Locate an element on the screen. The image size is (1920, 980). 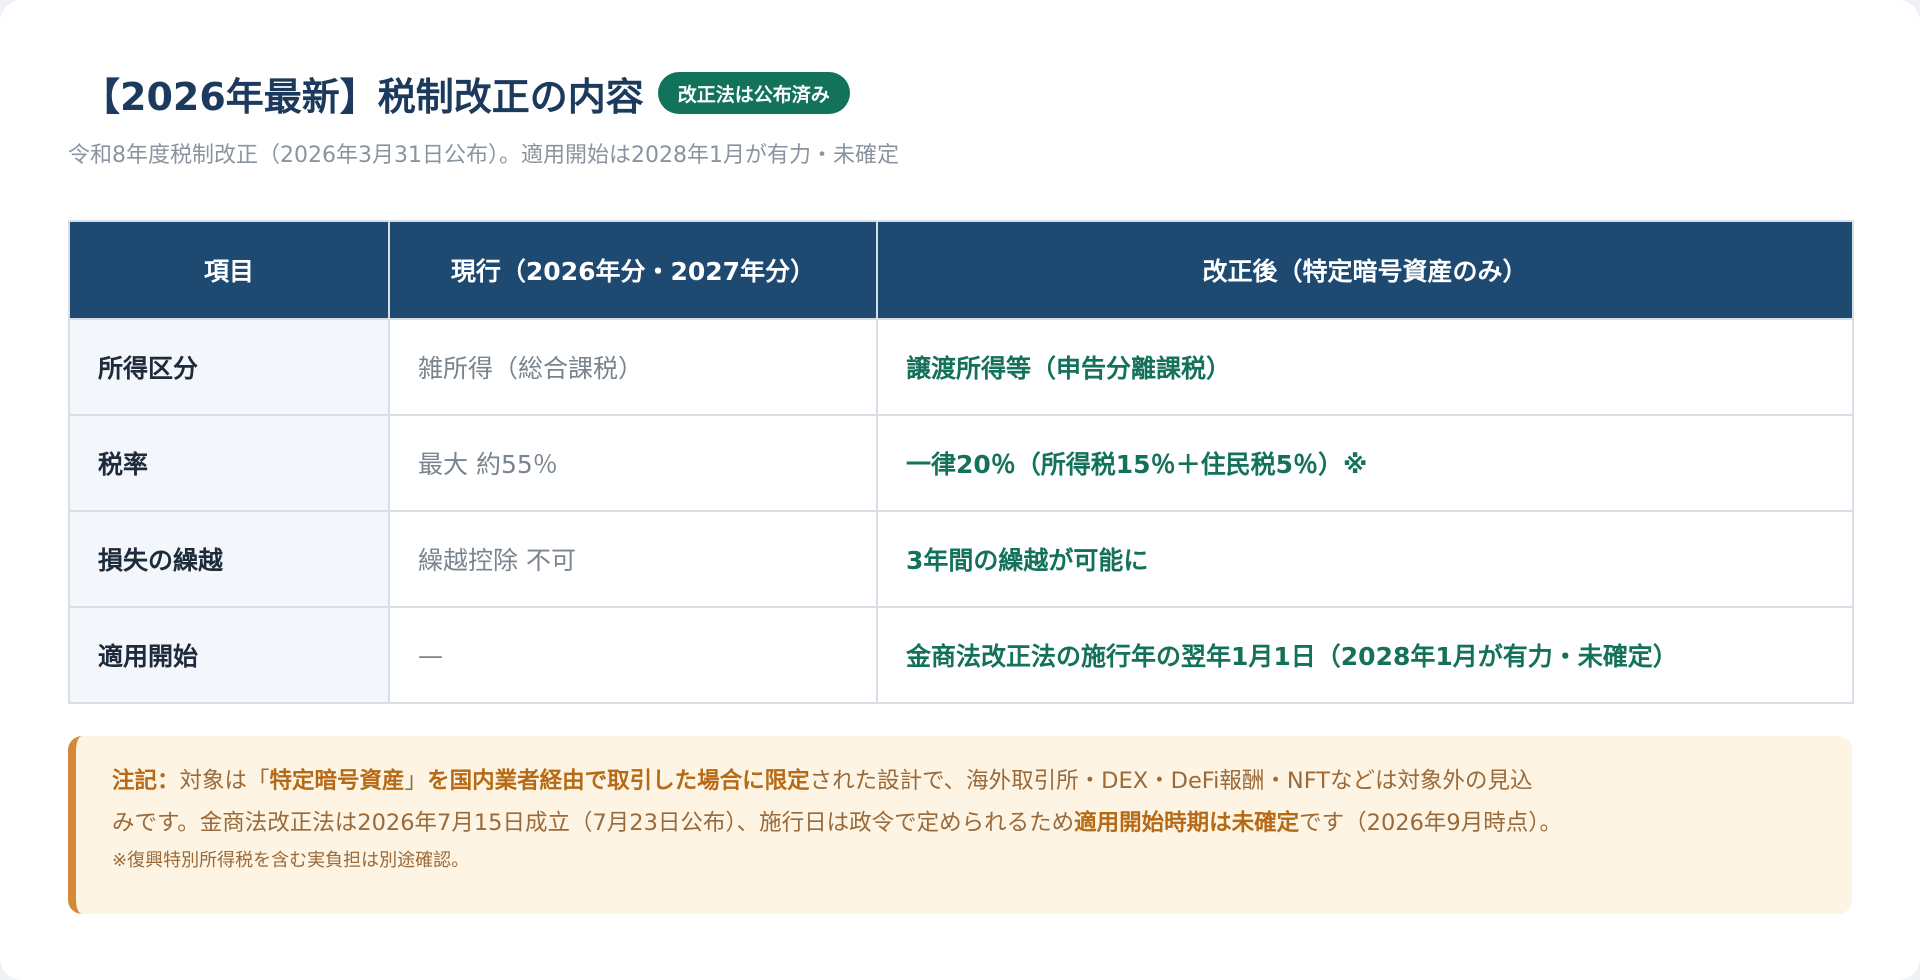
row-revised-value: 金商法改正法の施行年の翌年1月1日（2028年1月が有力・未確定） is located at coordinates (1365, 655).